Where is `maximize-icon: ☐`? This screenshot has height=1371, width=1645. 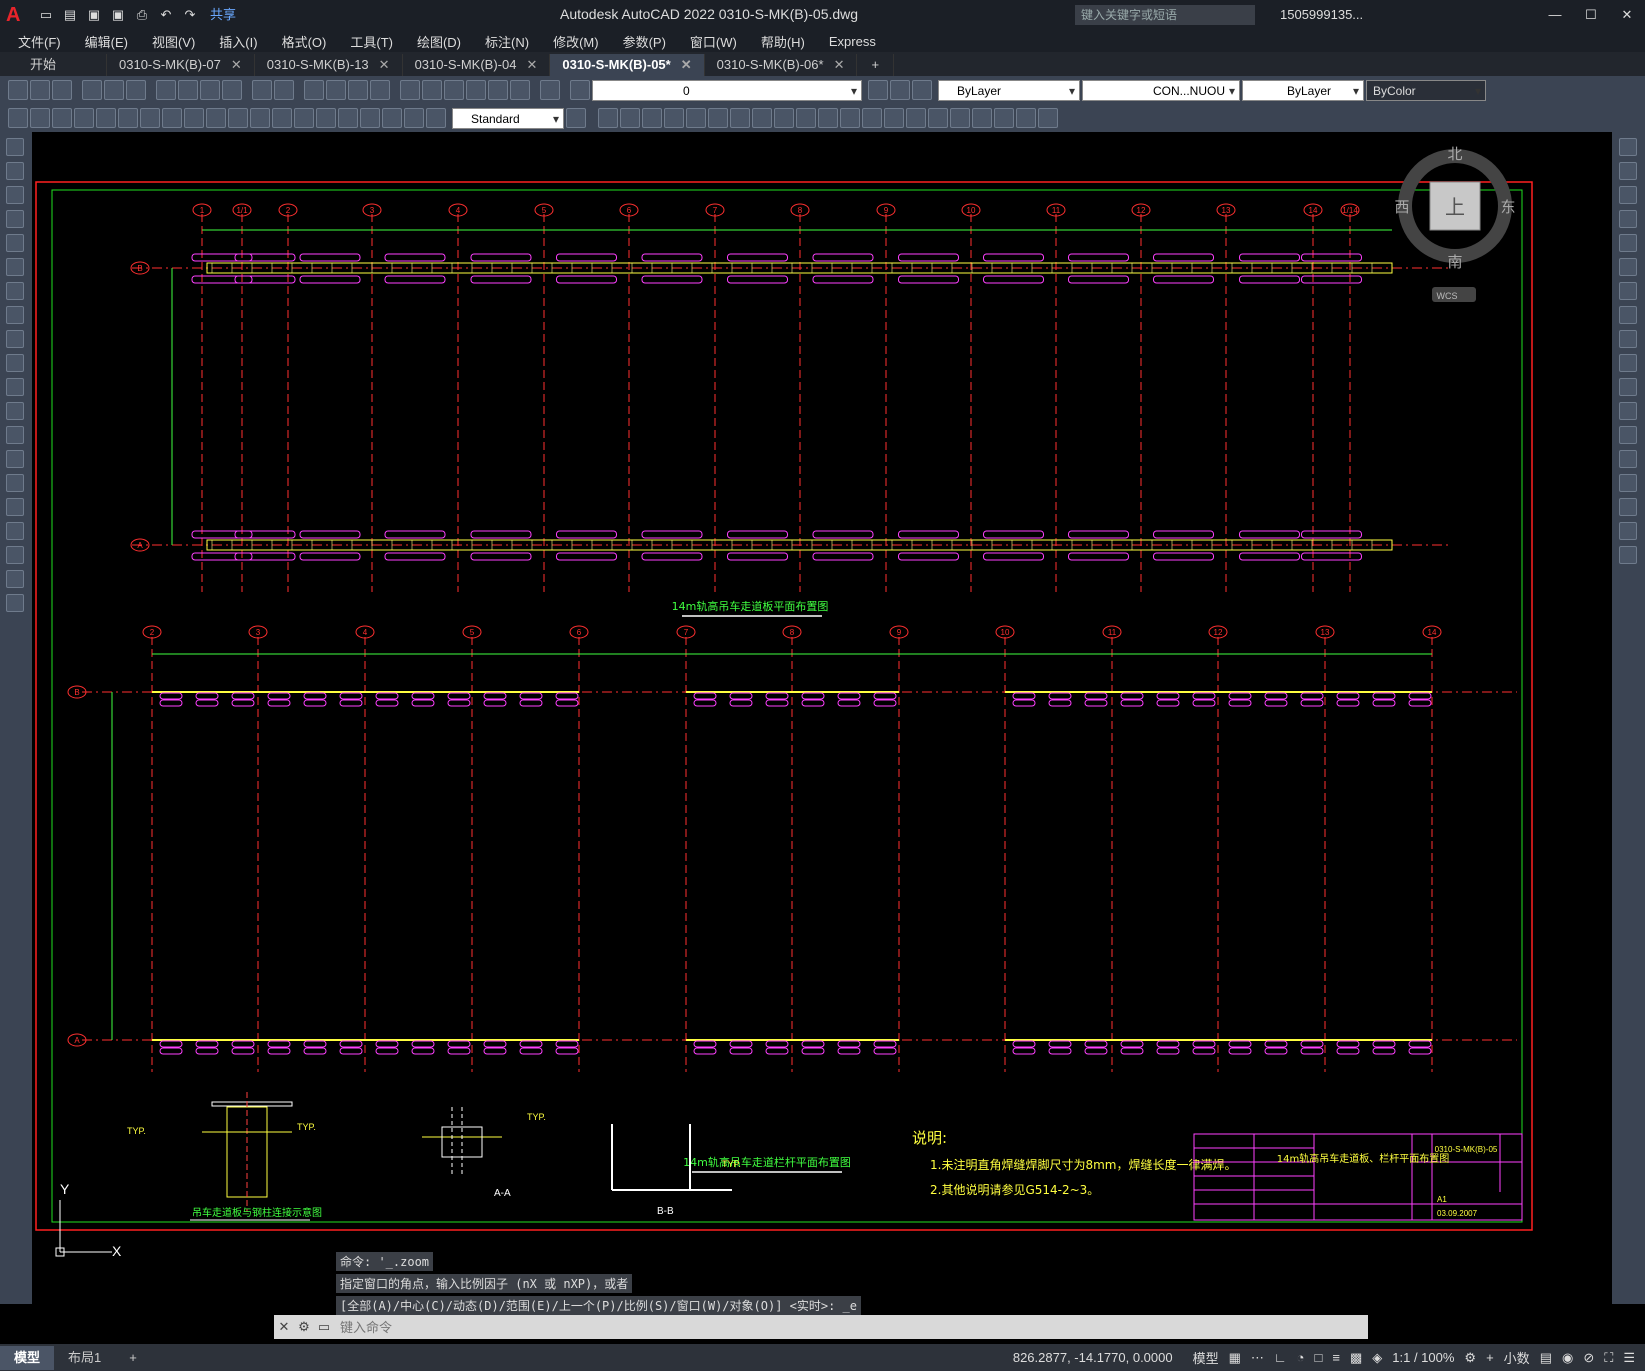
maximize-icon: ☐ is located at coordinates (1591, 15).